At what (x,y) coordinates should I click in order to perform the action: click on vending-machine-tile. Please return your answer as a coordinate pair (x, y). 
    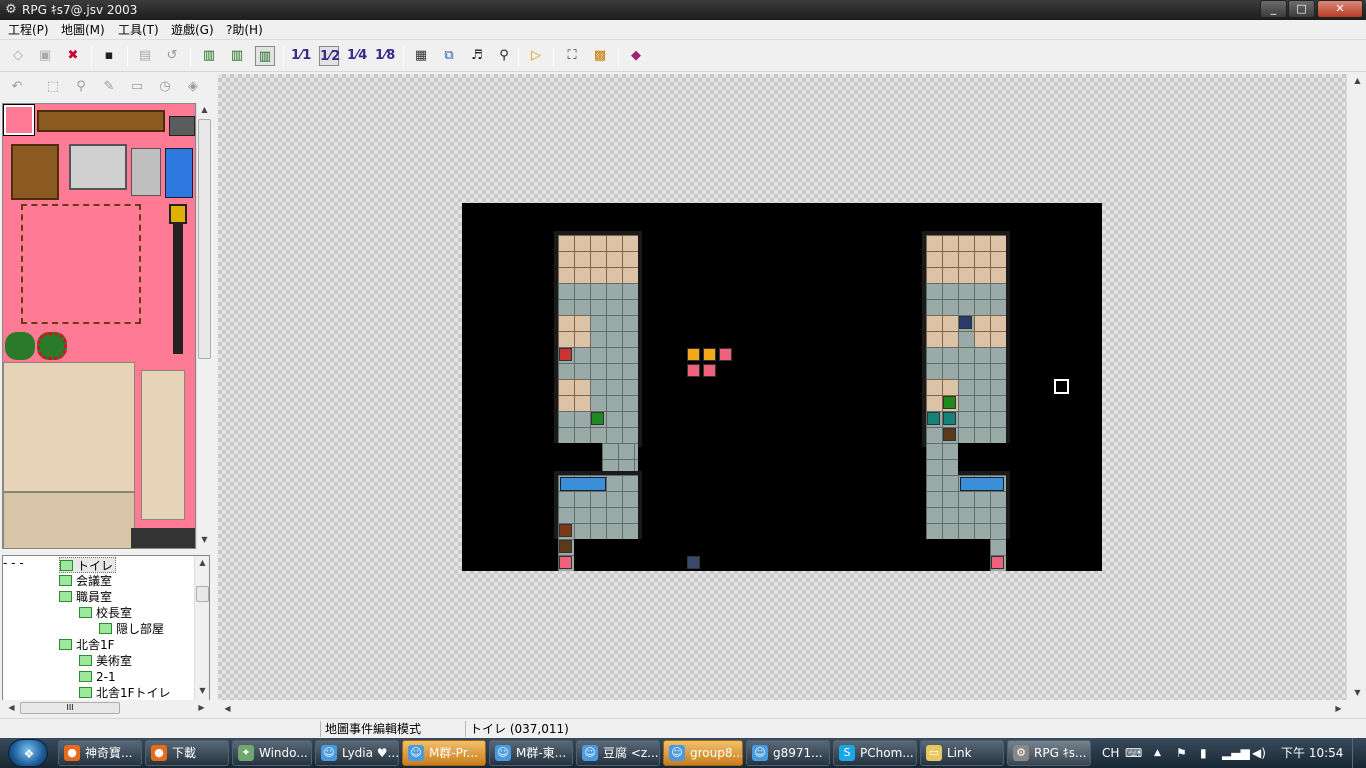
    Looking at the image, I should click on (98, 167).